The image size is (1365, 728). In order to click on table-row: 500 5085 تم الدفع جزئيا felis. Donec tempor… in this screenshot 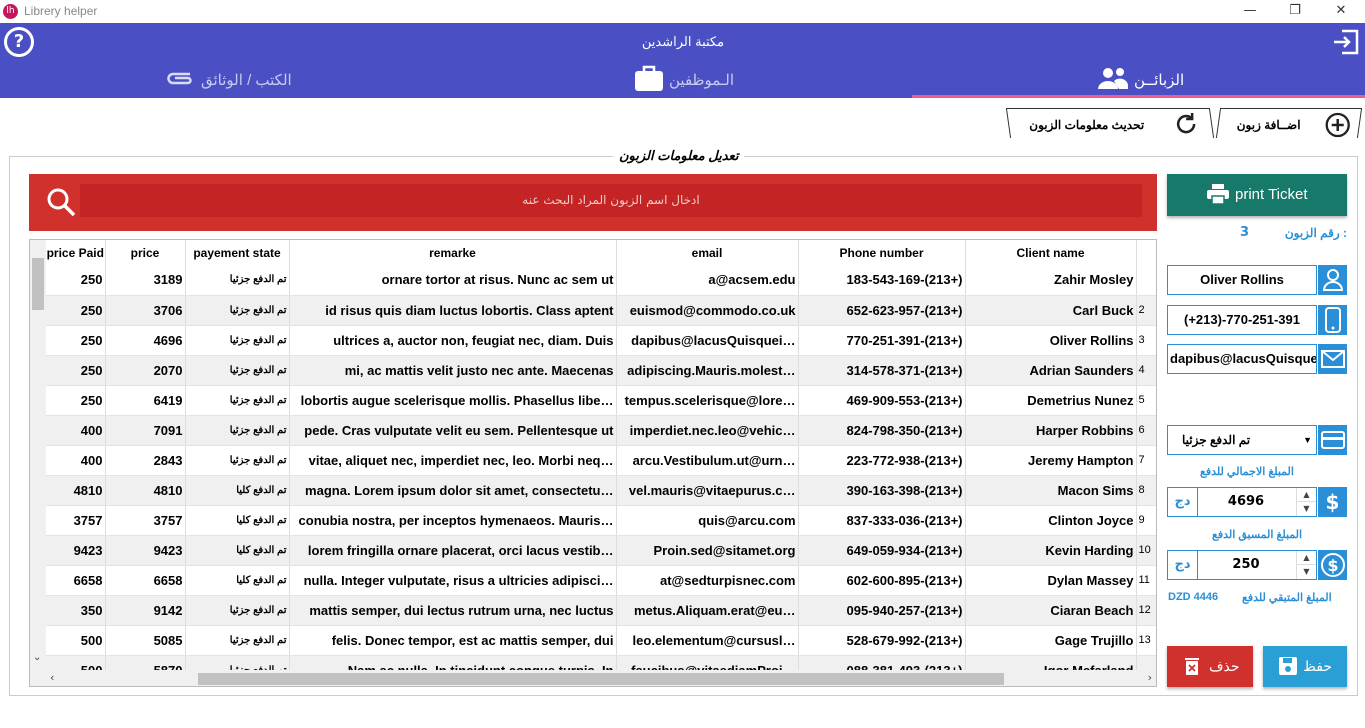, I will do `click(601, 640)`.